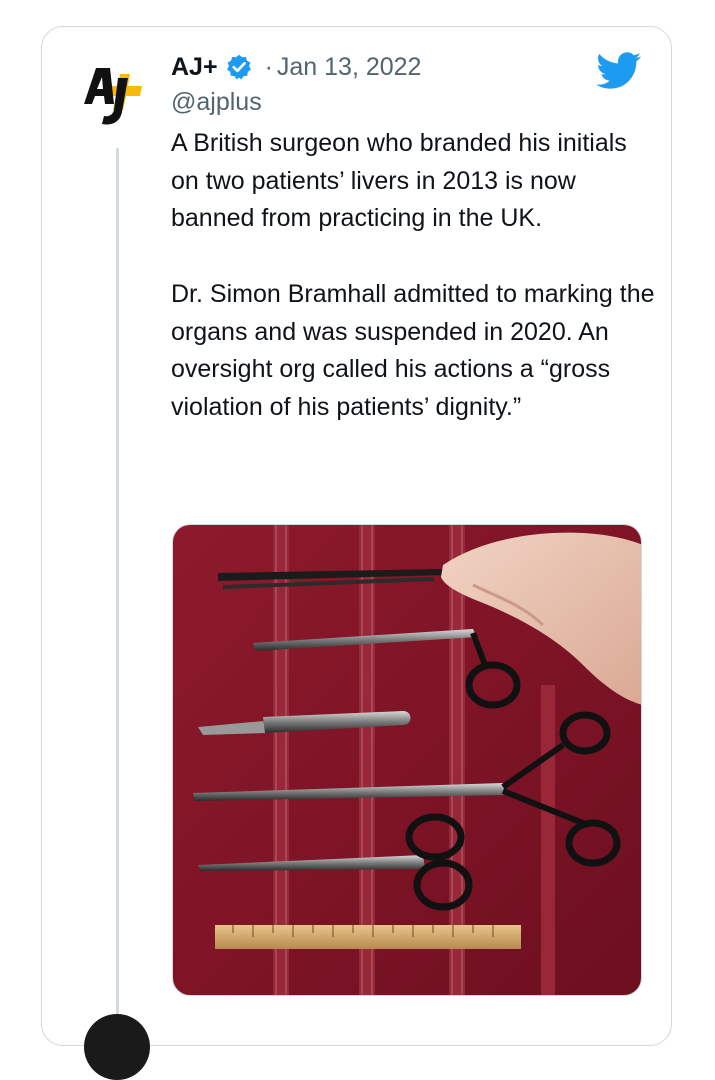  I want to click on tweet-date: Jan 13, 2022, so click(349, 67).